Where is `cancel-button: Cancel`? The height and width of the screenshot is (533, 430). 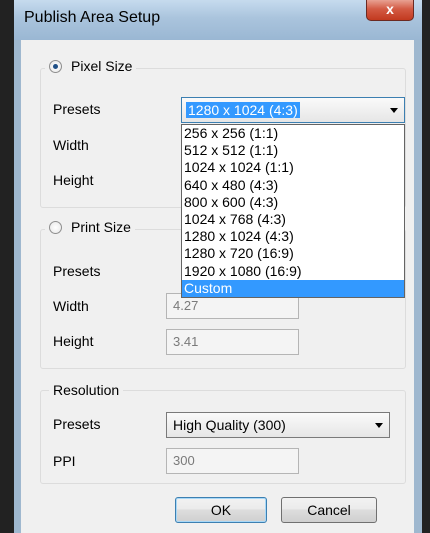 cancel-button: Cancel is located at coordinates (329, 510).